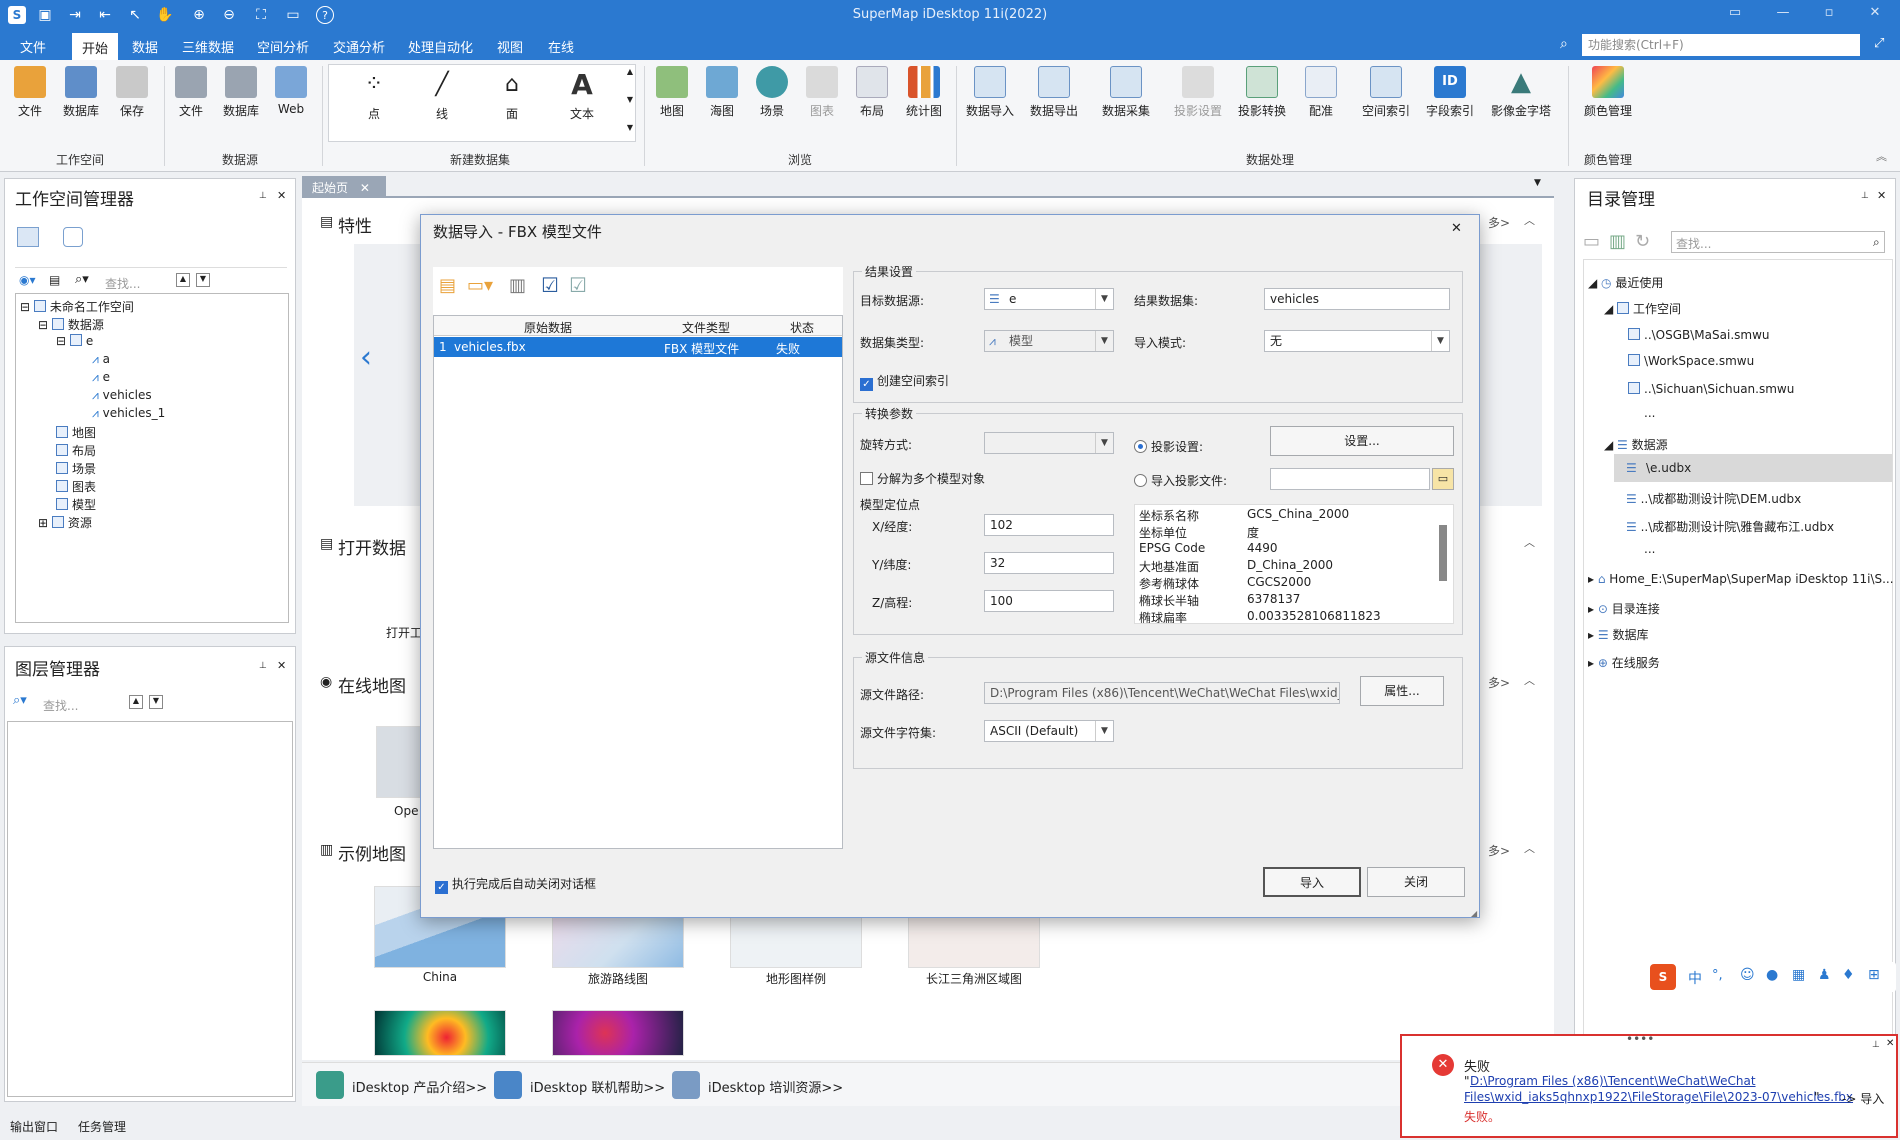  I want to click on spatial-index-checkbox: ✓ 创建空间索引, so click(904, 381).